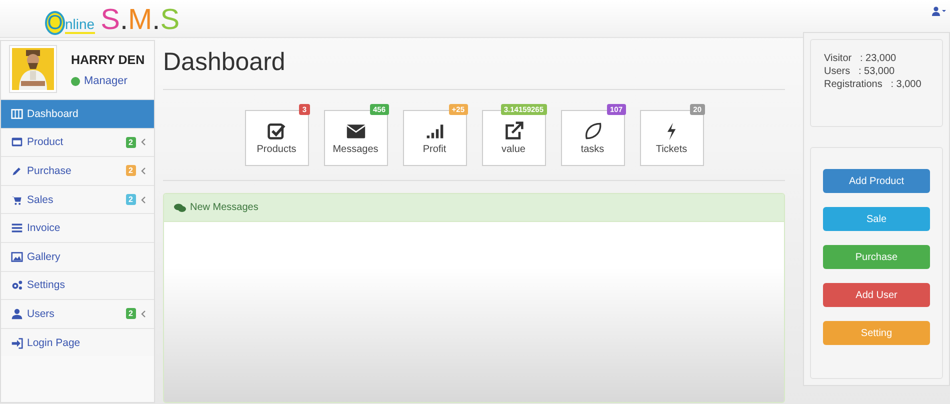  Describe the element at coordinates (876, 295) in the screenshot. I see `action-button: Add User` at that location.